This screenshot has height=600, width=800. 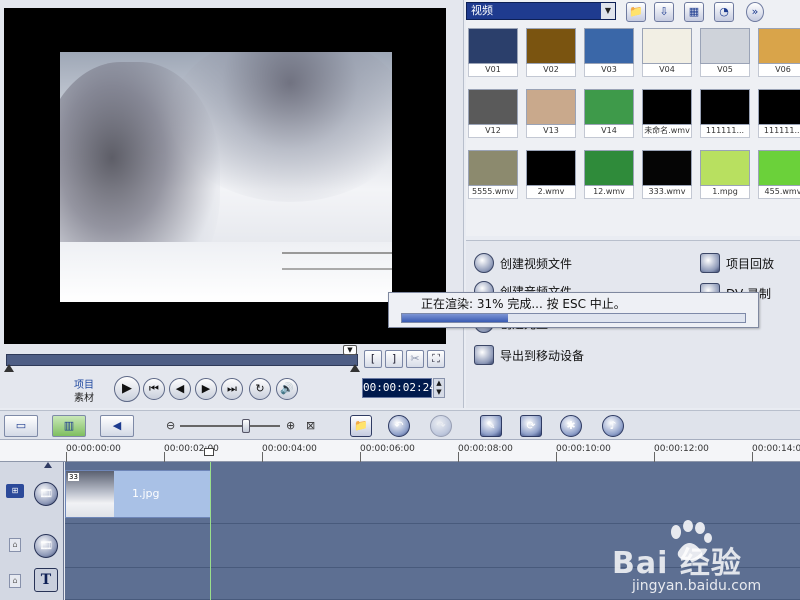 What do you see at coordinates (415, 359) in the screenshot?
I see `split-clip-icon: ✂` at bounding box center [415, 359].